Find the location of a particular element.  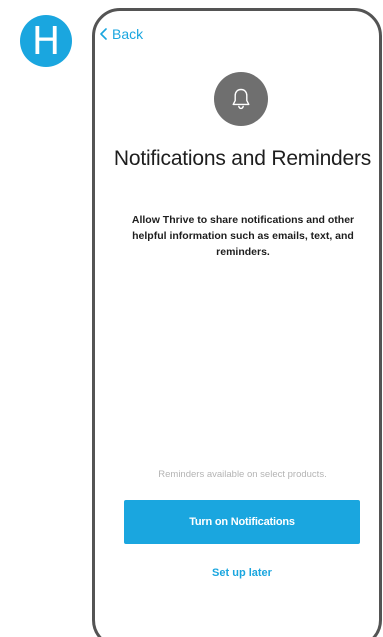

back-label: Back is located at coordinates (128, 34).